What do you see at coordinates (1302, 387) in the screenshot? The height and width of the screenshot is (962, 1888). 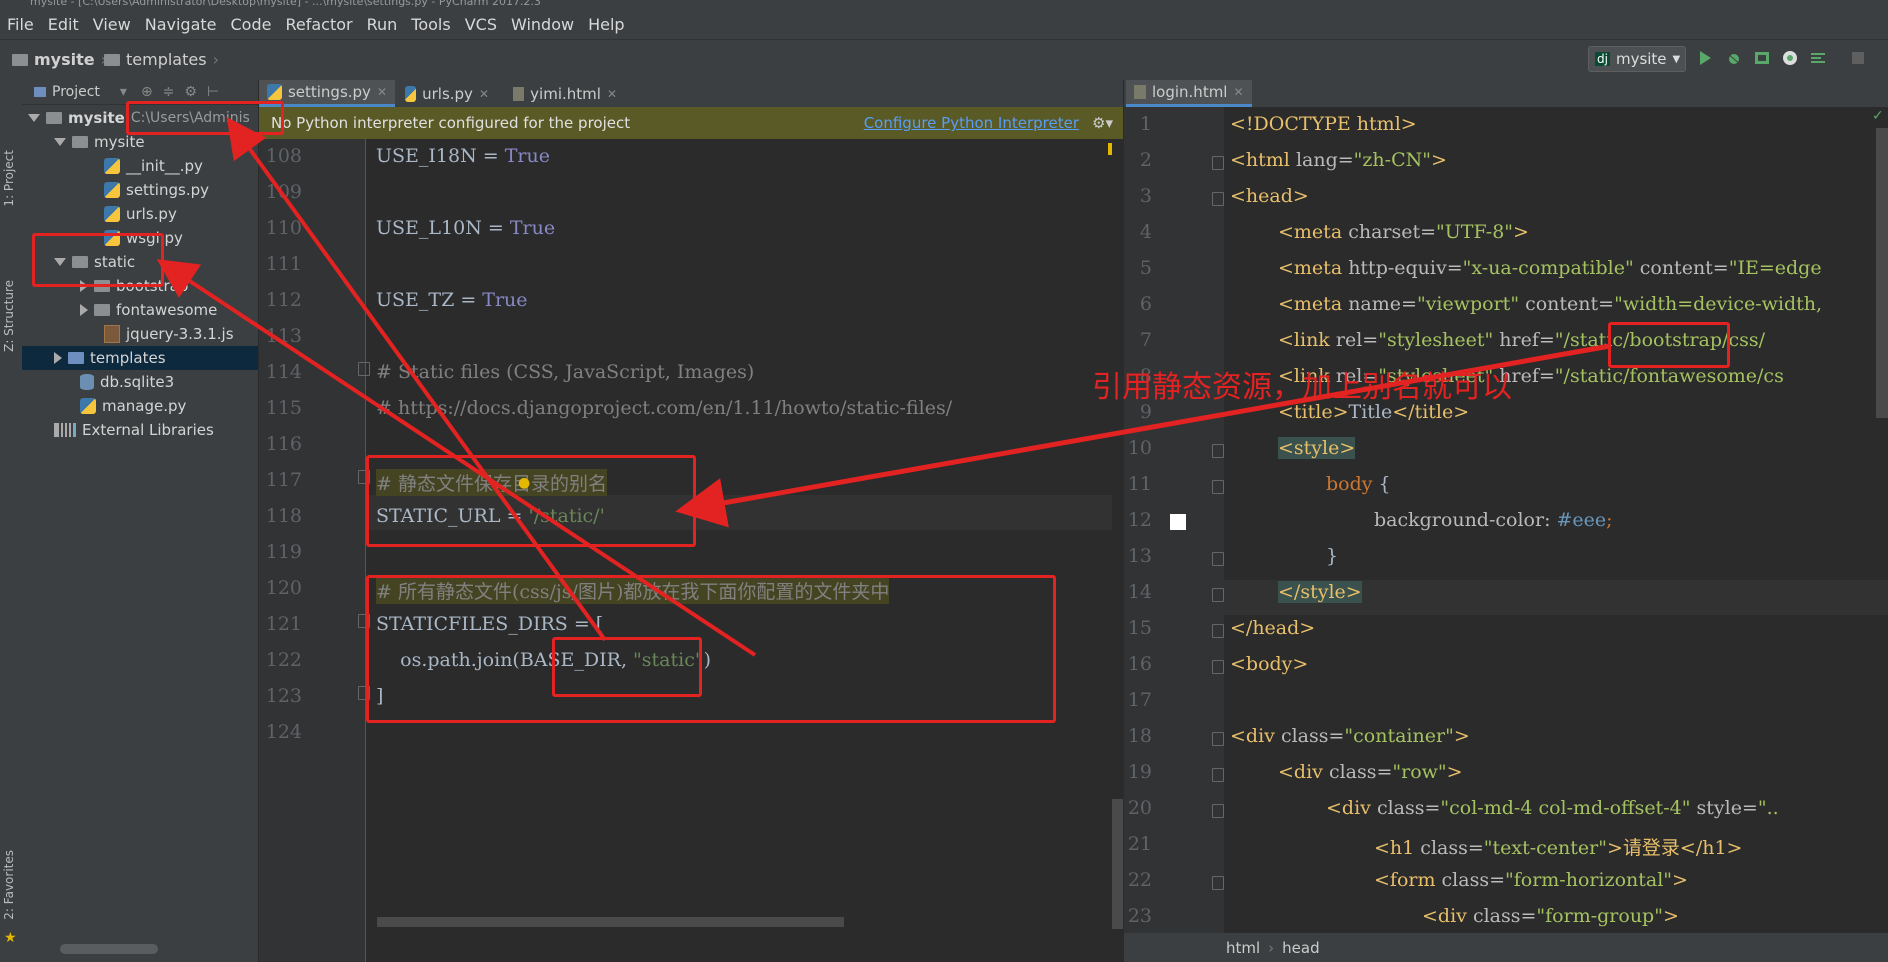 I see `annotation-text: 引用静态资源，加上别名就可以` at bounding box center [1302, 387].